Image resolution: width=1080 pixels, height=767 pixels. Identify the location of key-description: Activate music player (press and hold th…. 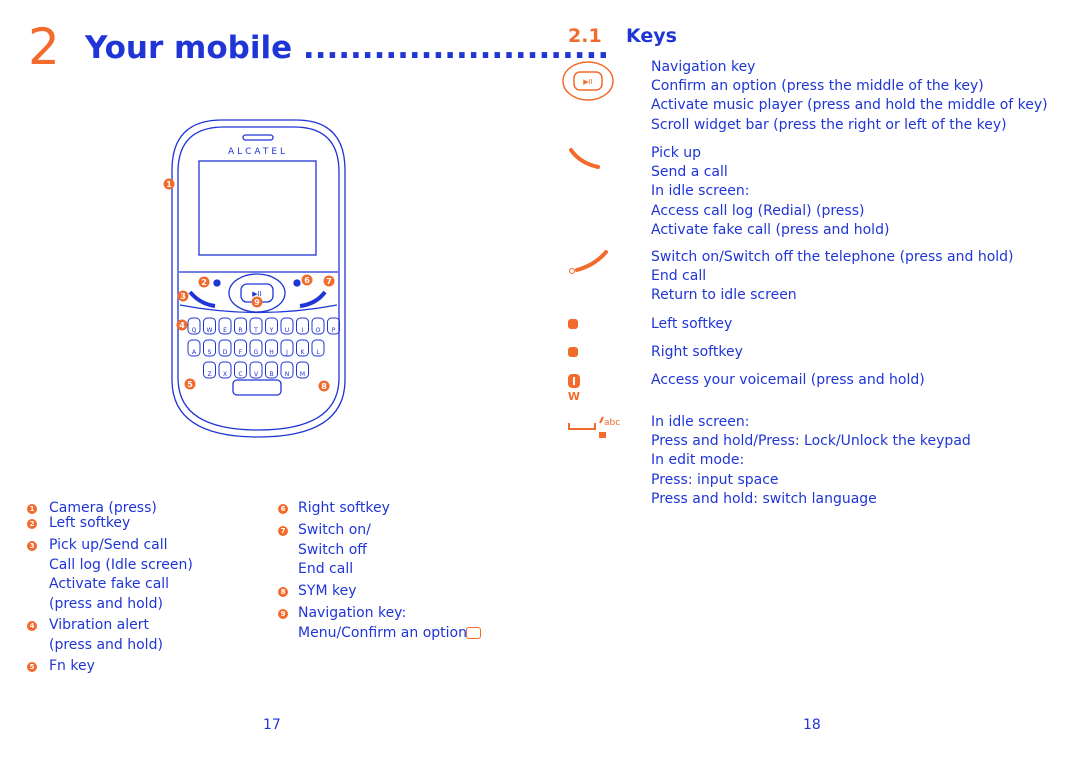
(849, 105).